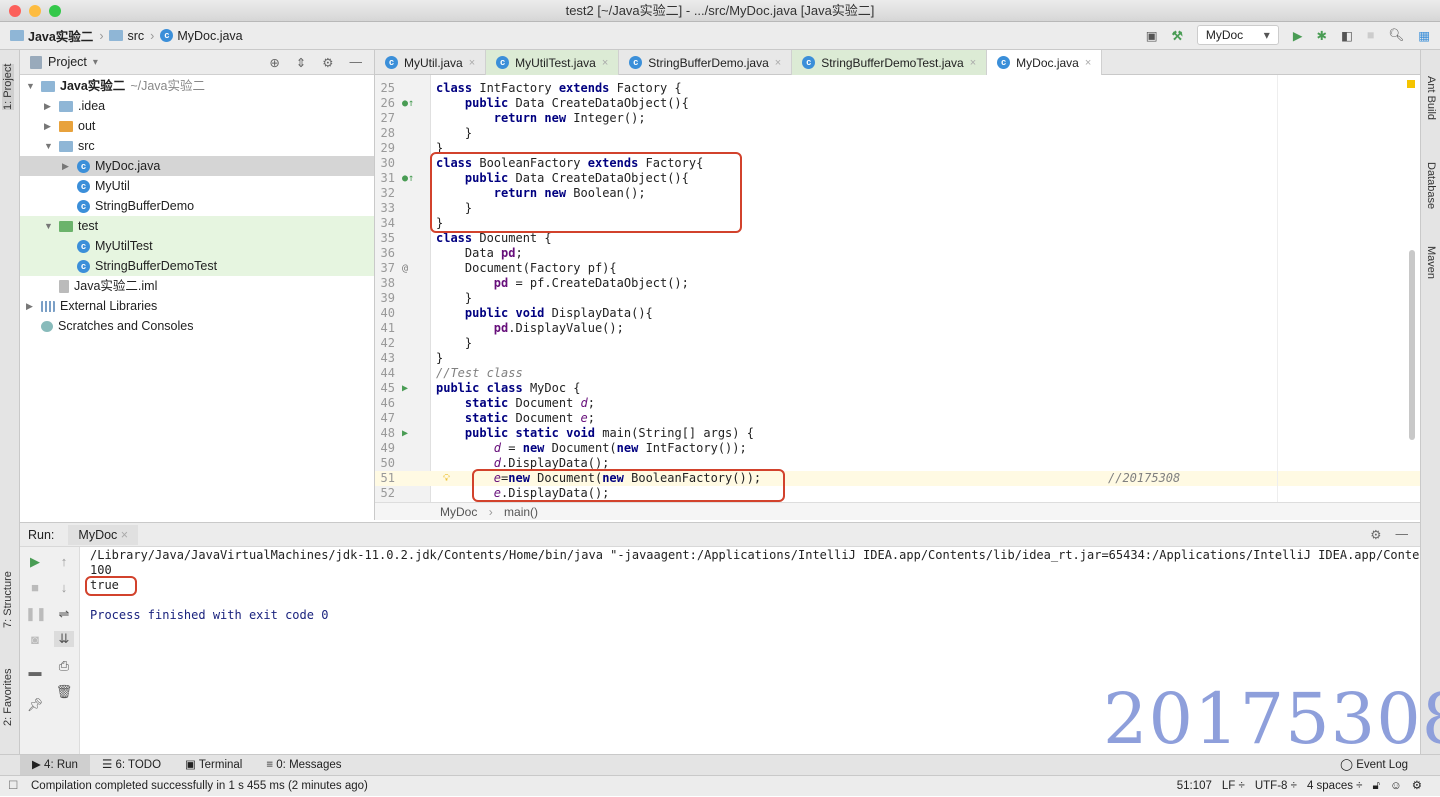 The width and height of the screenshot is (1440, 797). Describe the element at coordinates (303, 765) in the screenshot. I see `tool-tab-messages: ≡ 0: Messages` at that location.